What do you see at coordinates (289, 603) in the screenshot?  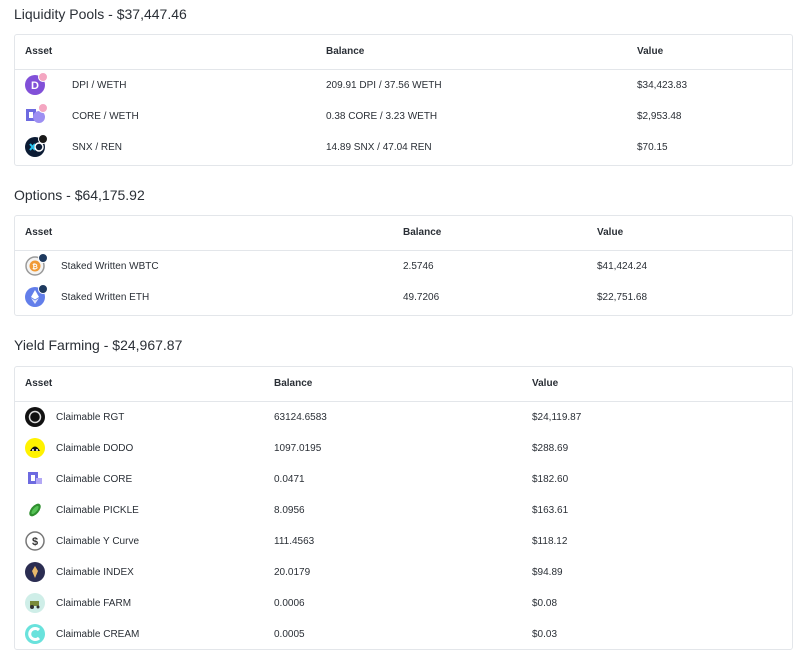 I see `asset-balance: 0.0006` at bounding box center [289, 603].